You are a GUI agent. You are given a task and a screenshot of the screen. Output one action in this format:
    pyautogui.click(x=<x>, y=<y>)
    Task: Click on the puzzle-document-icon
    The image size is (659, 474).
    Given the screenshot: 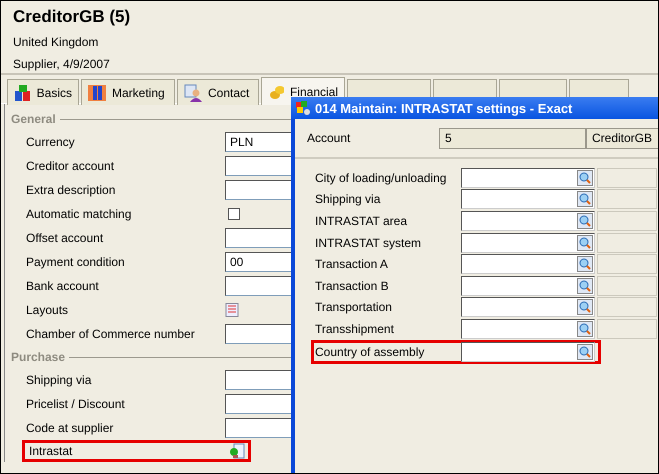 What is the action you would take?
    pyautogui.click(x=237, y=451)
    